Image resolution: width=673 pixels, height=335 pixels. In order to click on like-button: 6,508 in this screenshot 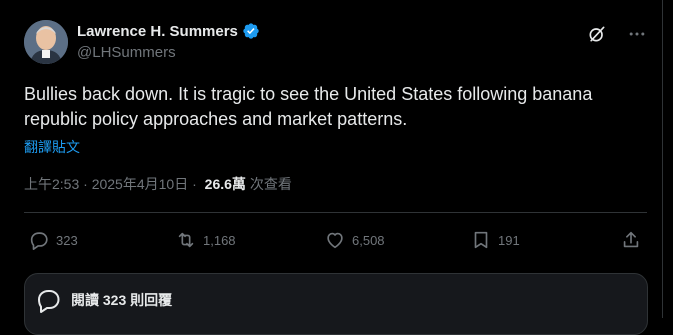, I will do `click(354, 240)`.